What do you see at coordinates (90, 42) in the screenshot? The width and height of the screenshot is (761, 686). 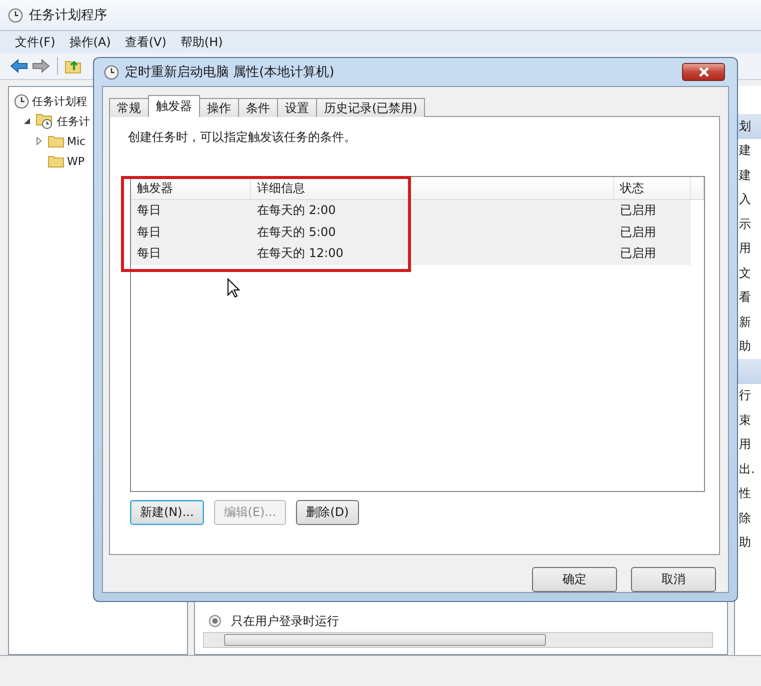 I see `menu-item: 操作(A)` at bounding box center [90, 42].